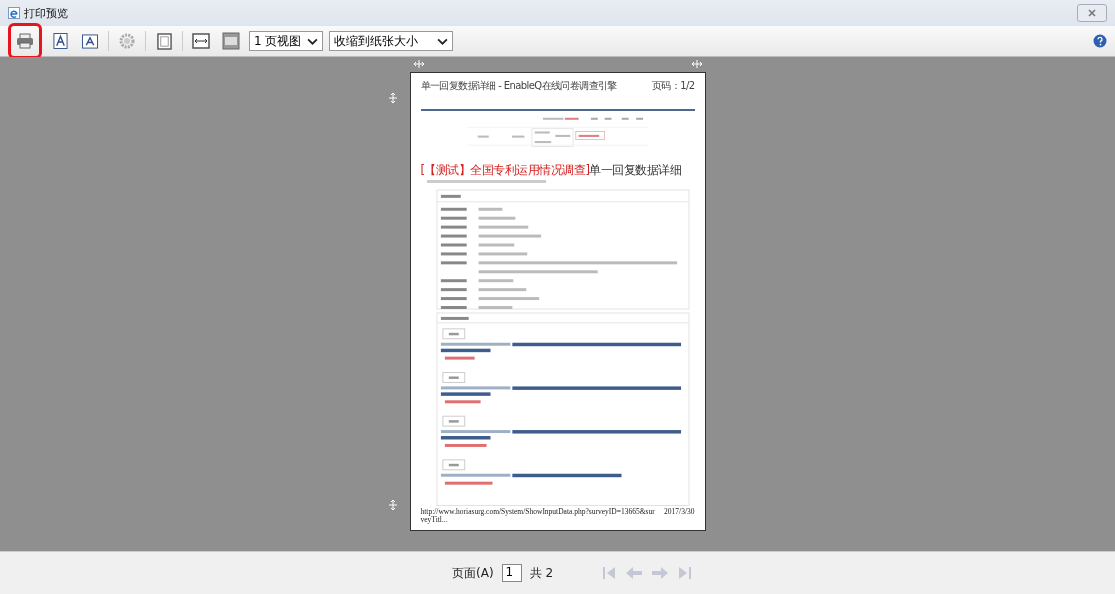 The height and width of the screenshot is (594, 1115). I want to click on page-total: 共 2, so click(541, 573).